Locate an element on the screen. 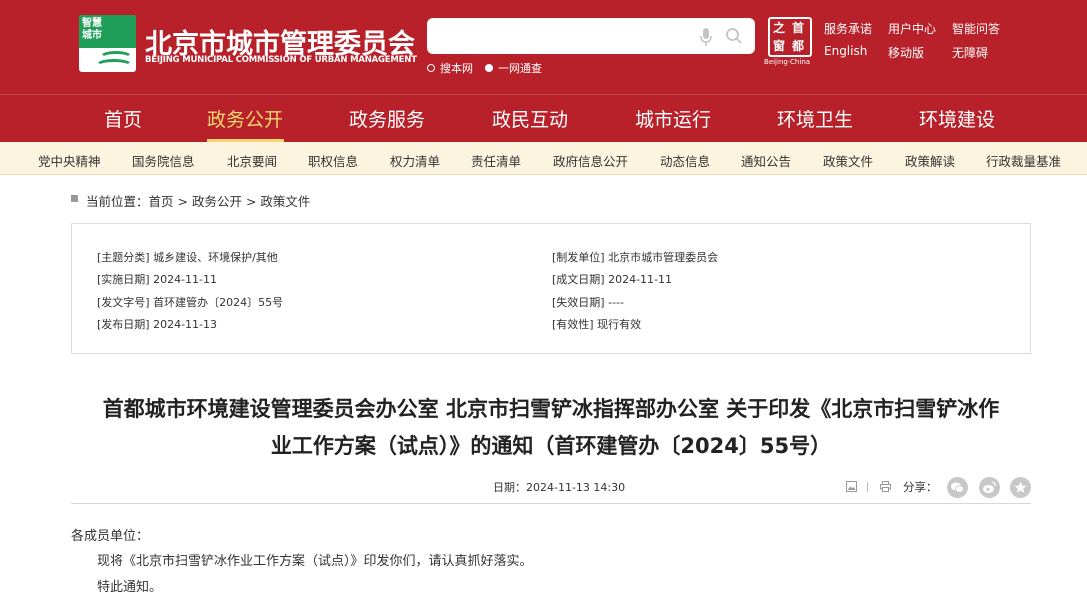 Image resolution: width=1087 pixels, height=609 pixels. seal-char: 首 is located at coordinates (798, 28).